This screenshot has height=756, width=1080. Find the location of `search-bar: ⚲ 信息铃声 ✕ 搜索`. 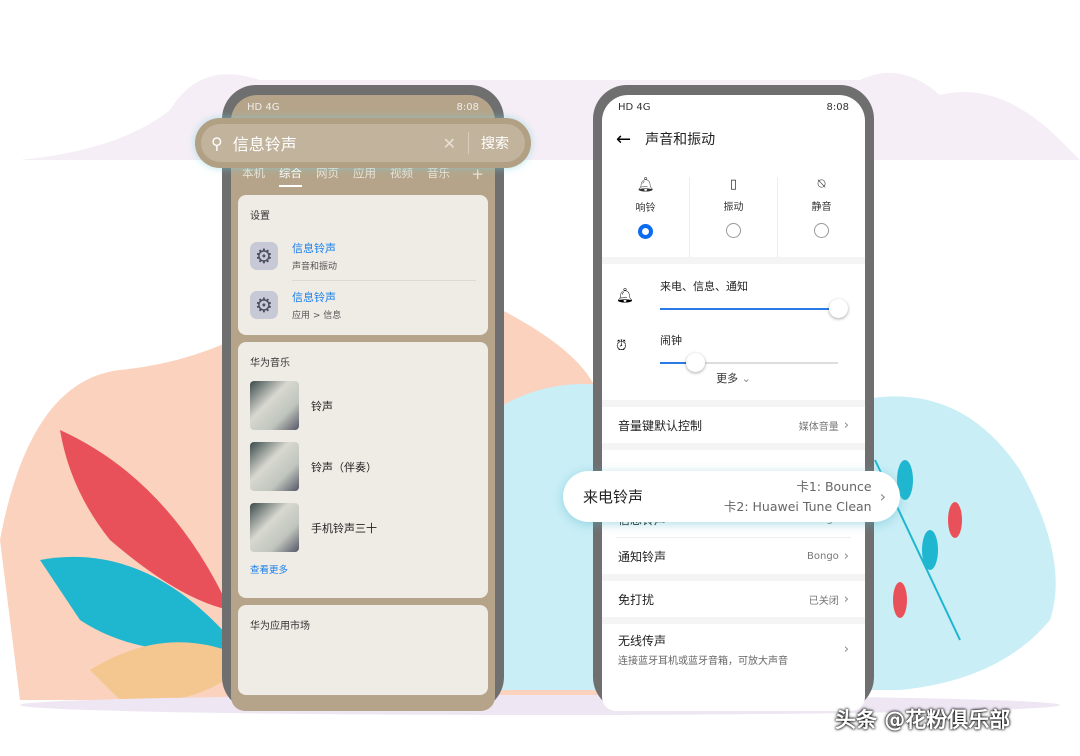

search-bar: ⚲ 信息铃声 ✕ 搜索 is located at coordinates (363, 143).